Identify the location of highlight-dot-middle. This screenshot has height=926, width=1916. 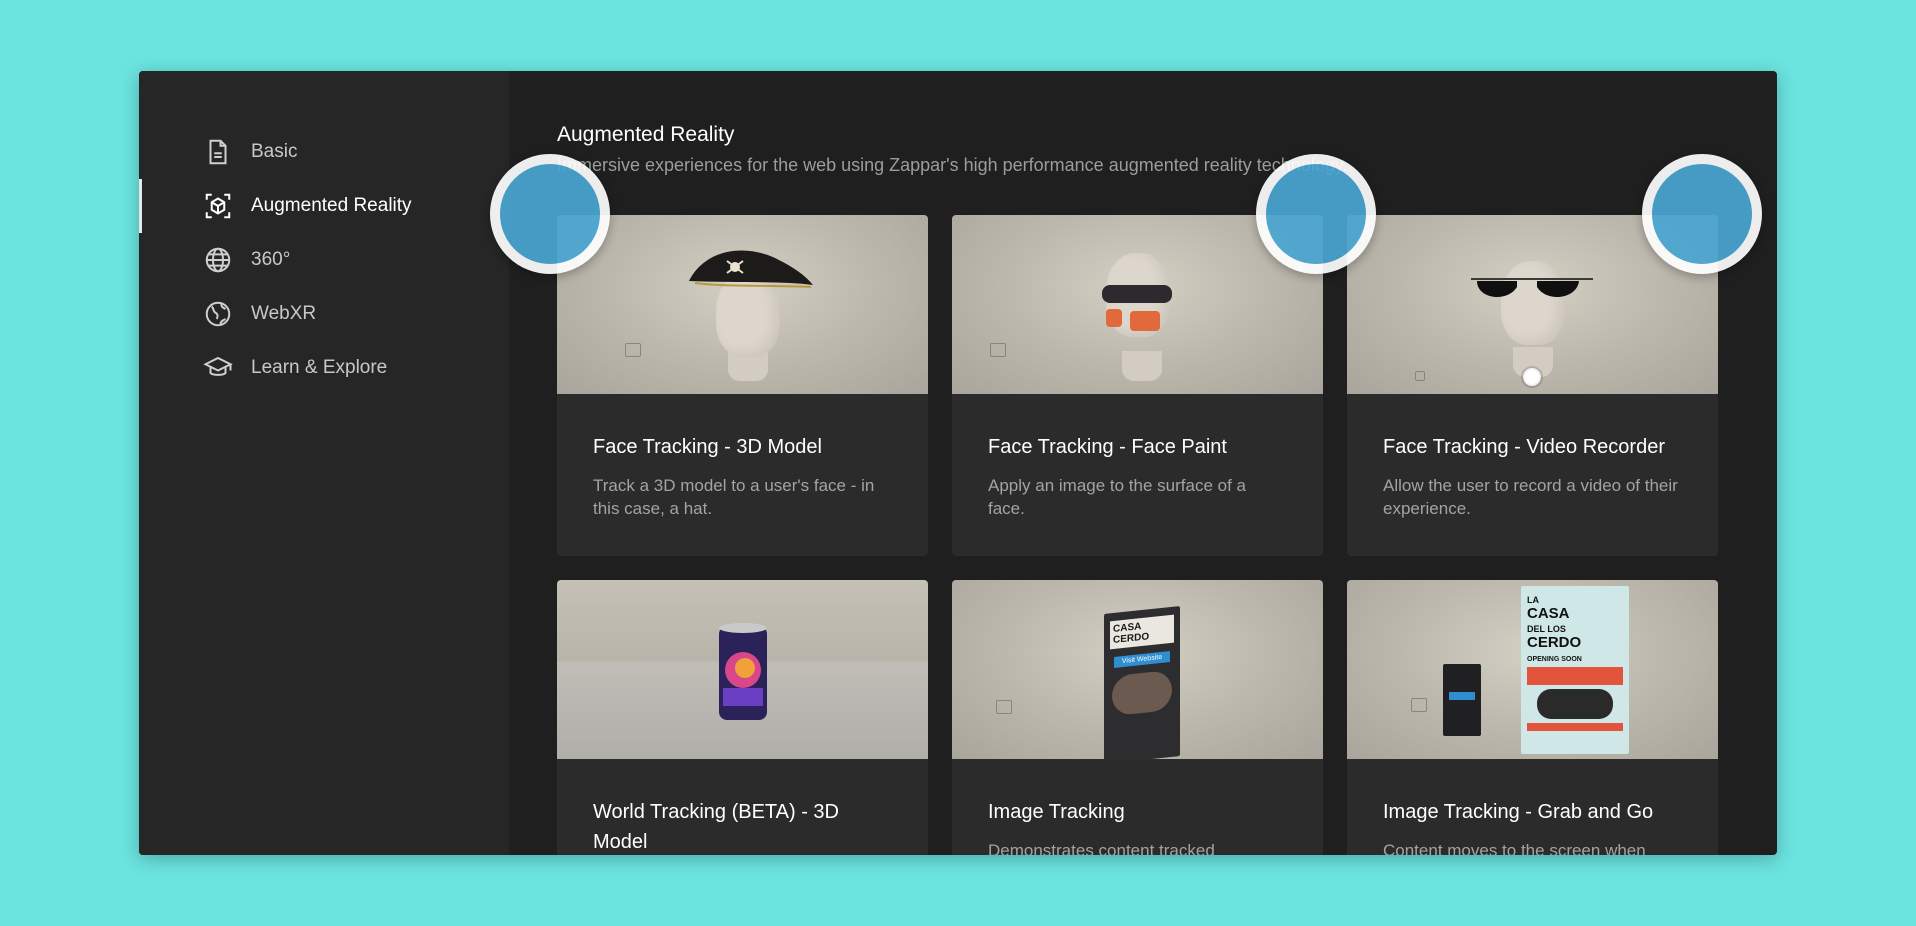
(1316, 214).